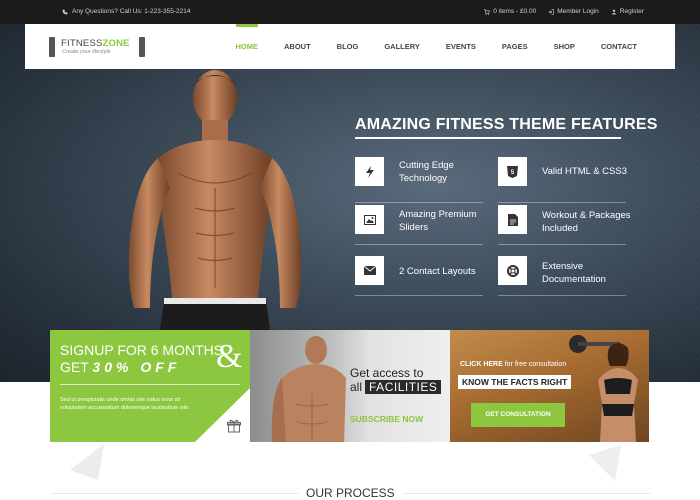  Describe the element at coordinates (52, 47) in the screenshot. I see `dumbbell-left-plate` at that location.